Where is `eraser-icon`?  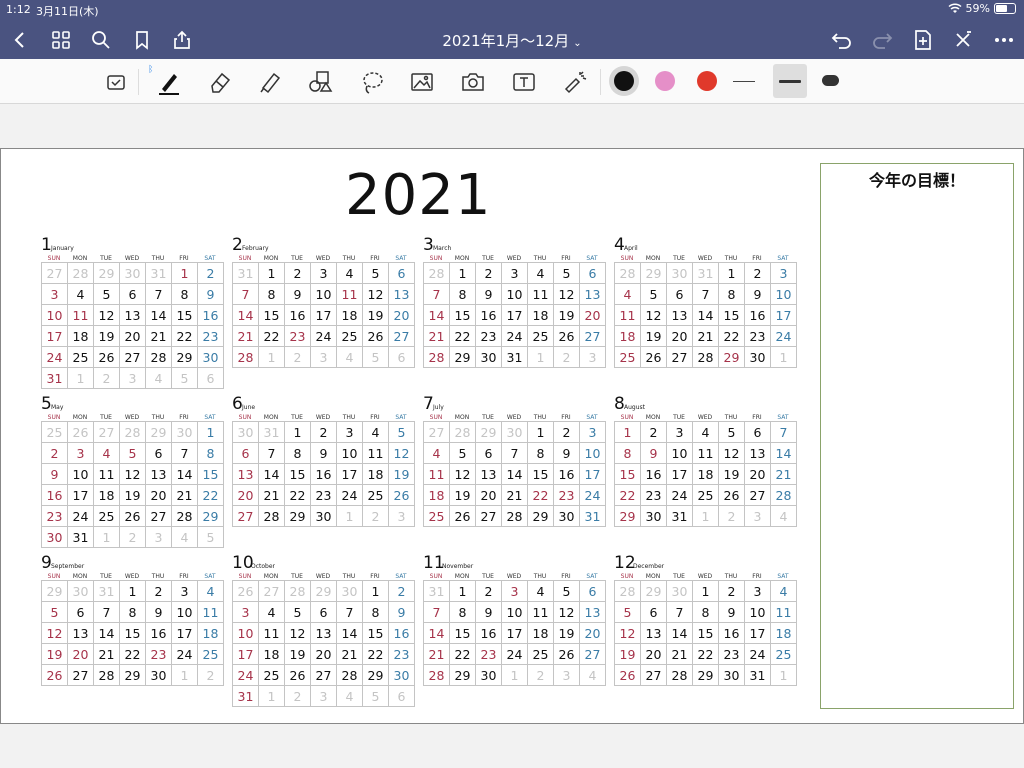 eraser-icon is located at coordinates (220, 82).